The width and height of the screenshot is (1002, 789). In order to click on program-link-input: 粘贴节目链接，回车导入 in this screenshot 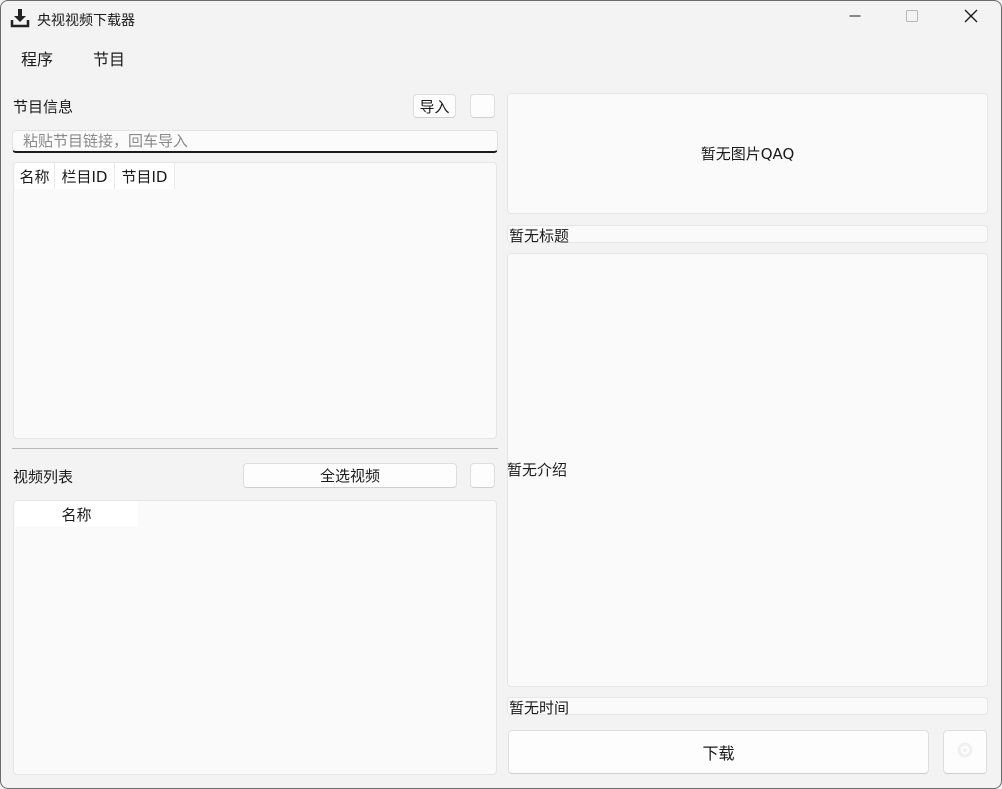, I will do `click(255, 141)`.